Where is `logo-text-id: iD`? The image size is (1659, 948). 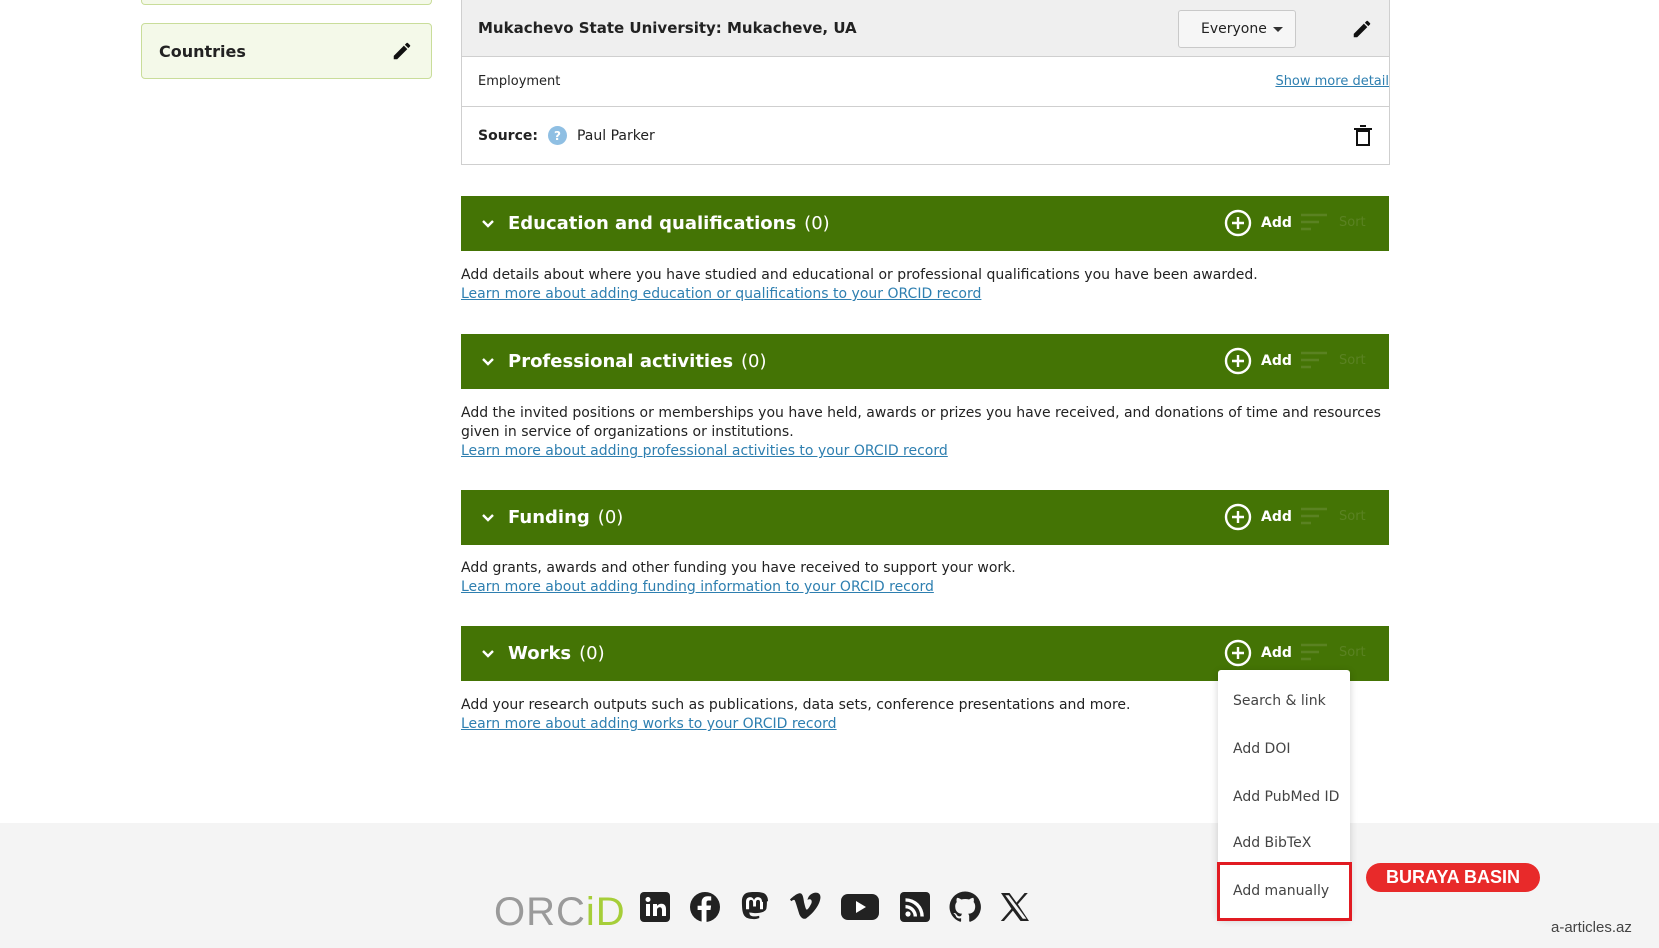
logo-text-id: iD is located at coordinates (605, 912).